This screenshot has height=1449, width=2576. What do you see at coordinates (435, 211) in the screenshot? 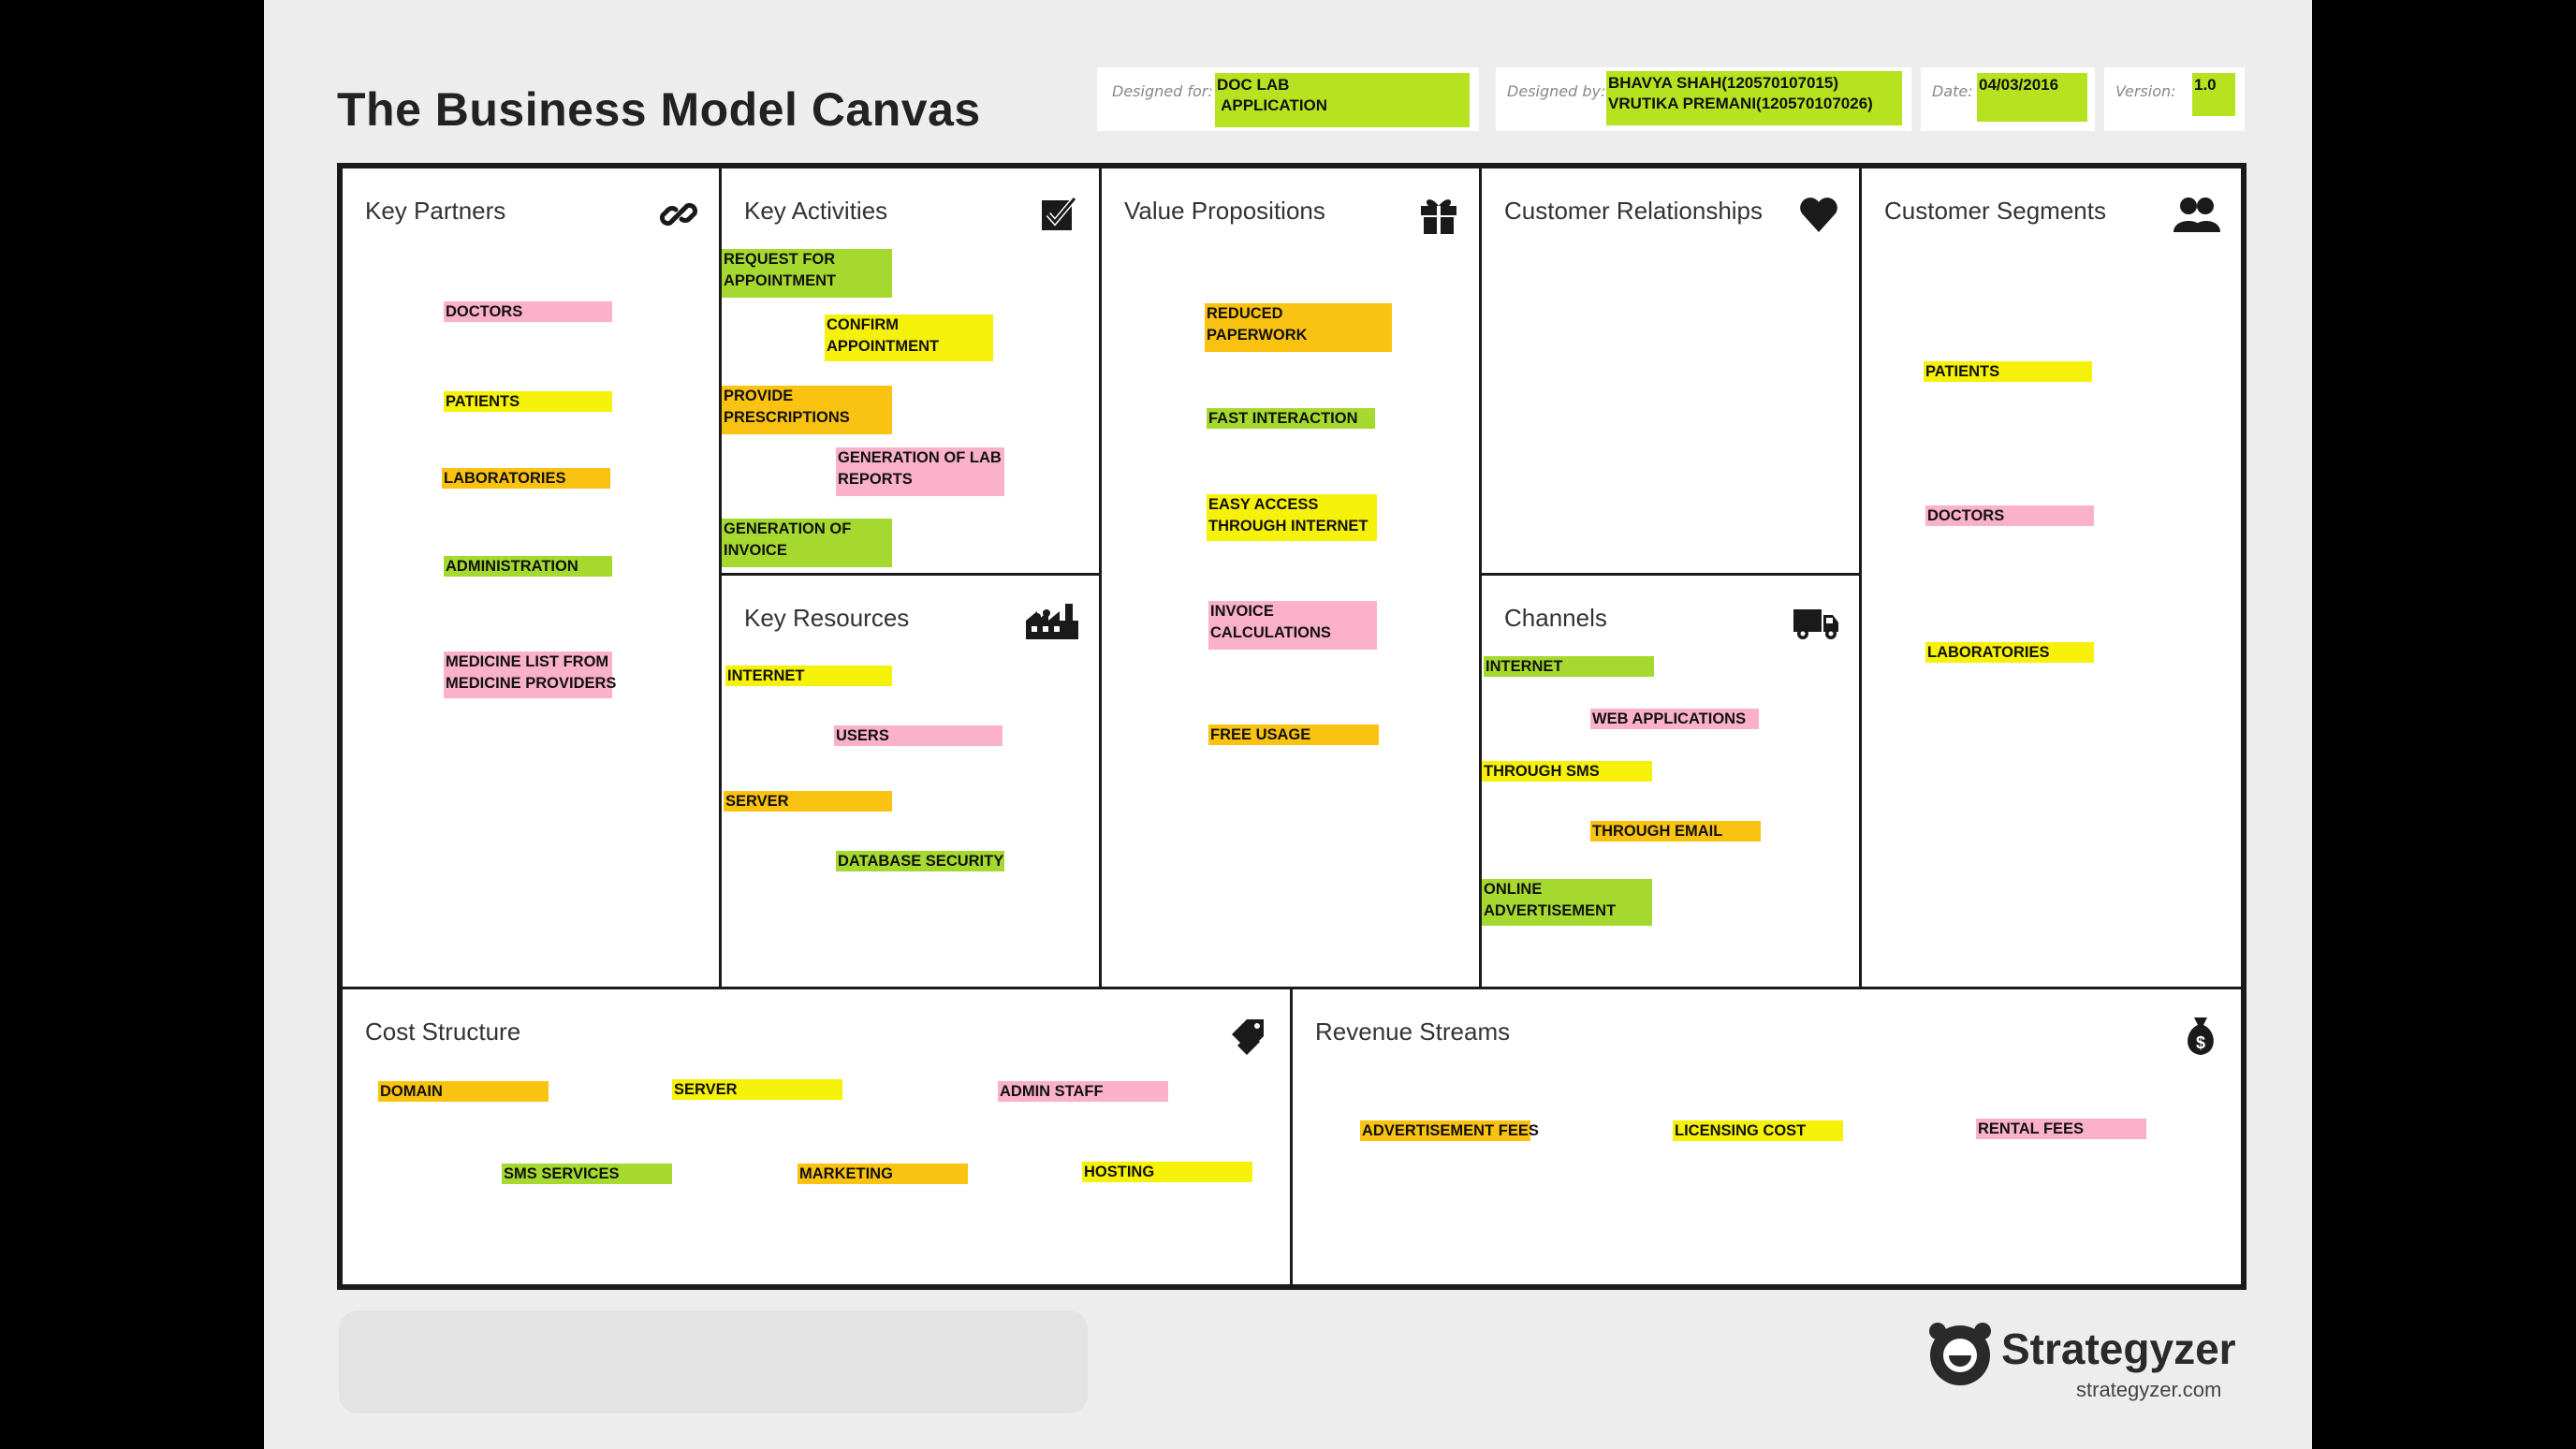
I see `block-title: Key Partners` at bounding box center [435, 211].